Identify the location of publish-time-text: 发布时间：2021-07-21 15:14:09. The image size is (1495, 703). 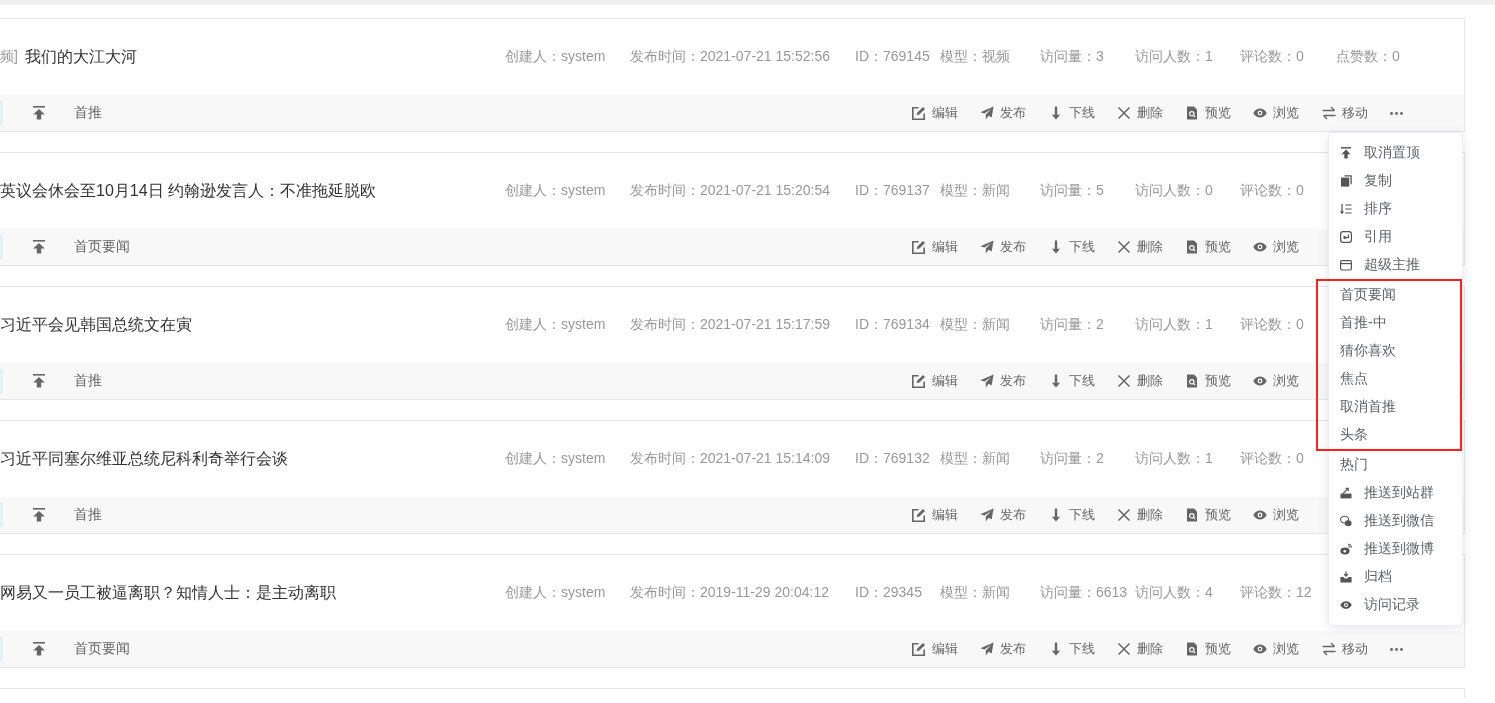
(730, 459).